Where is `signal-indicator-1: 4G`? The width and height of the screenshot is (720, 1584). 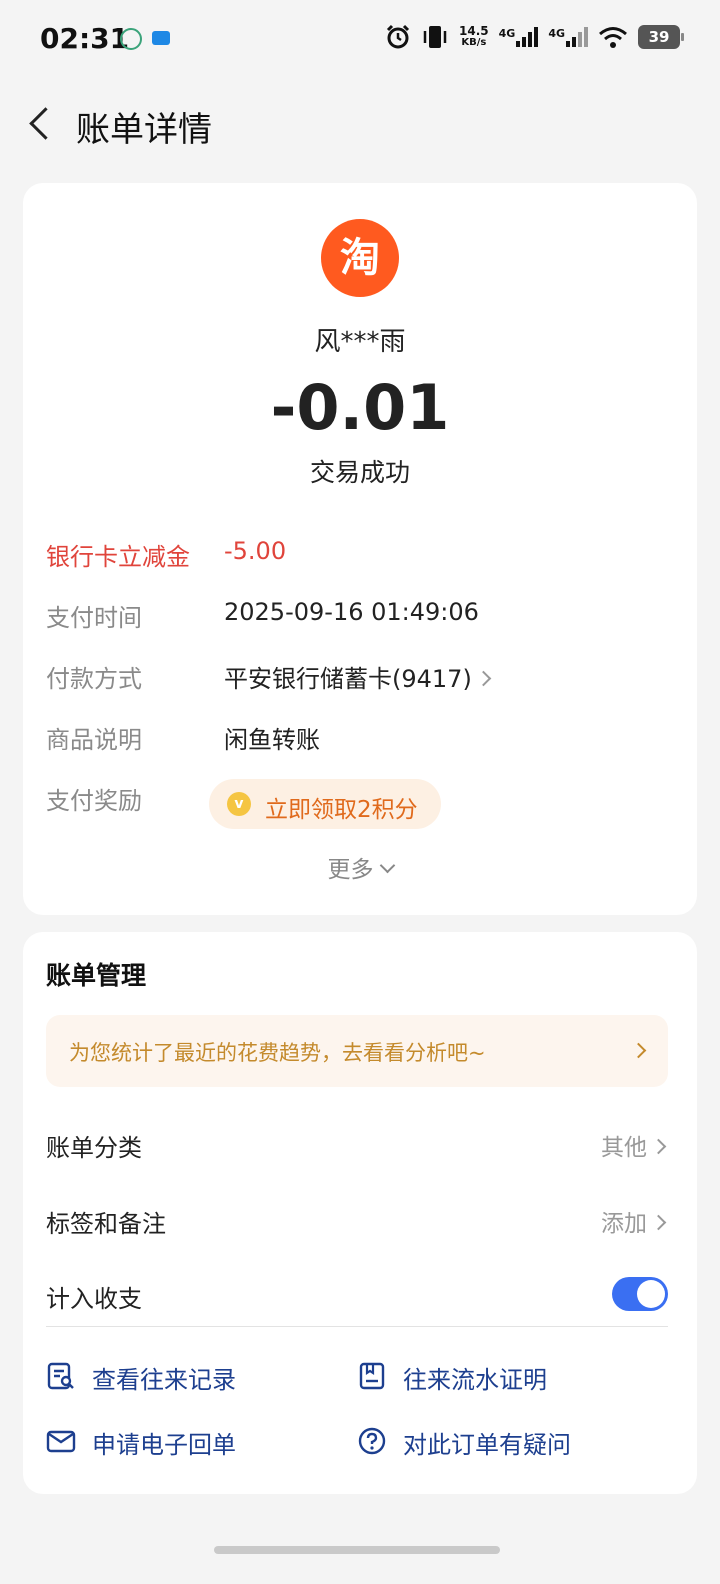
signal-indicator-1: 4G is located at coordinates (519, 37).